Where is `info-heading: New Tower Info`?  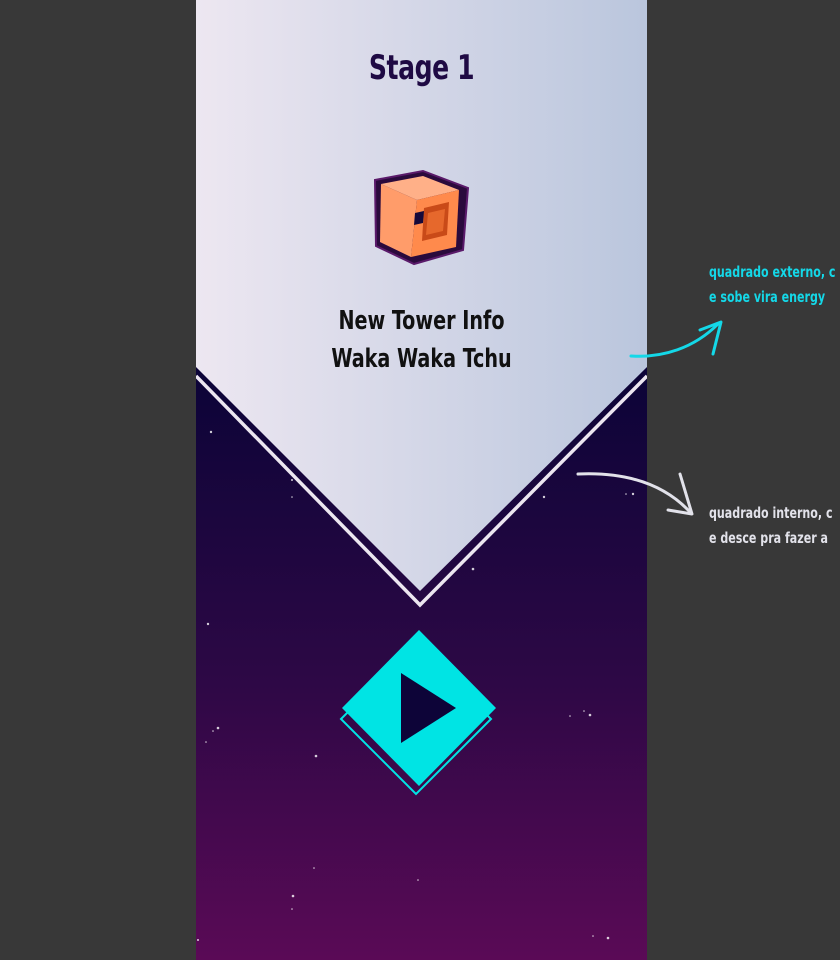
info-heading: New Tower Info is located at coordinates (421, 321).